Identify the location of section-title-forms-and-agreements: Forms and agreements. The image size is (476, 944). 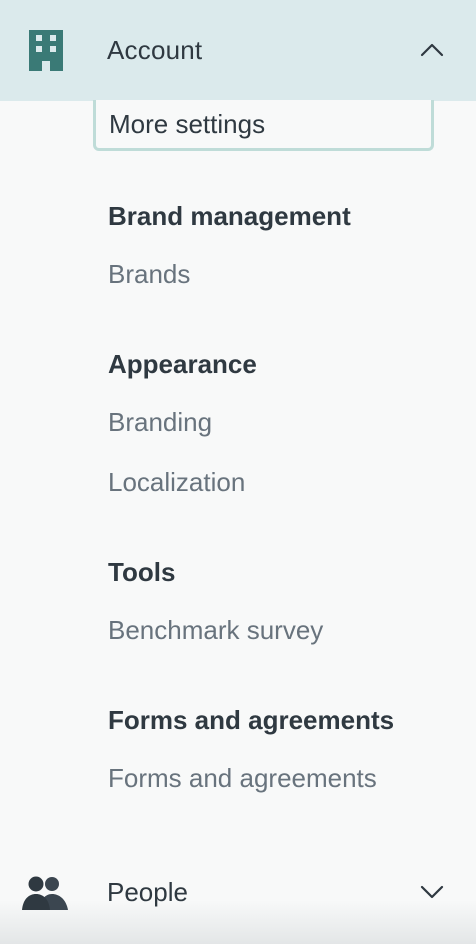
(251, 720).